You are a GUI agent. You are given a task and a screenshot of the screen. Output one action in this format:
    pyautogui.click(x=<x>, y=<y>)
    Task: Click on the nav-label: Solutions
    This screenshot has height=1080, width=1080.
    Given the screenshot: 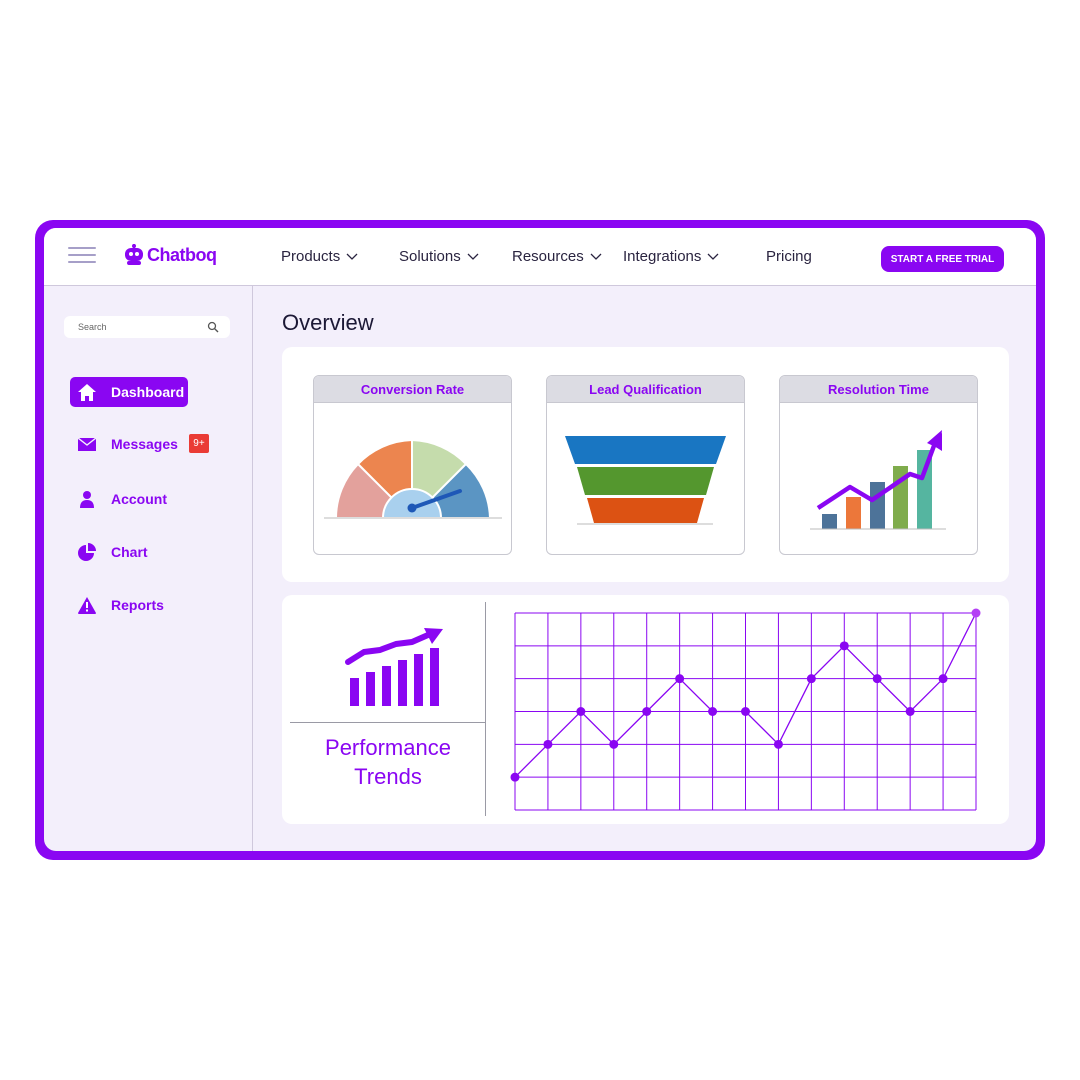 What is the action you would take?
    pyautogui.click(x=430, y=256)
    